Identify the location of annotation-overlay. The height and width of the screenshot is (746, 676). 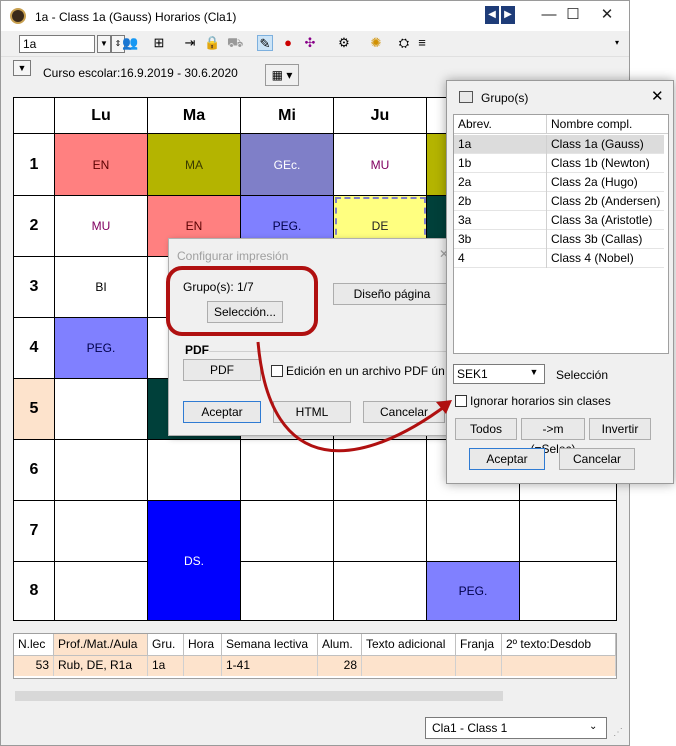
(309, 359).